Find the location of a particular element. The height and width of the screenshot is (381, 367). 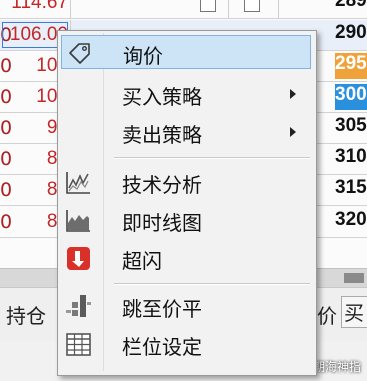

area-chart-icon is located at coordinates (78, 220).